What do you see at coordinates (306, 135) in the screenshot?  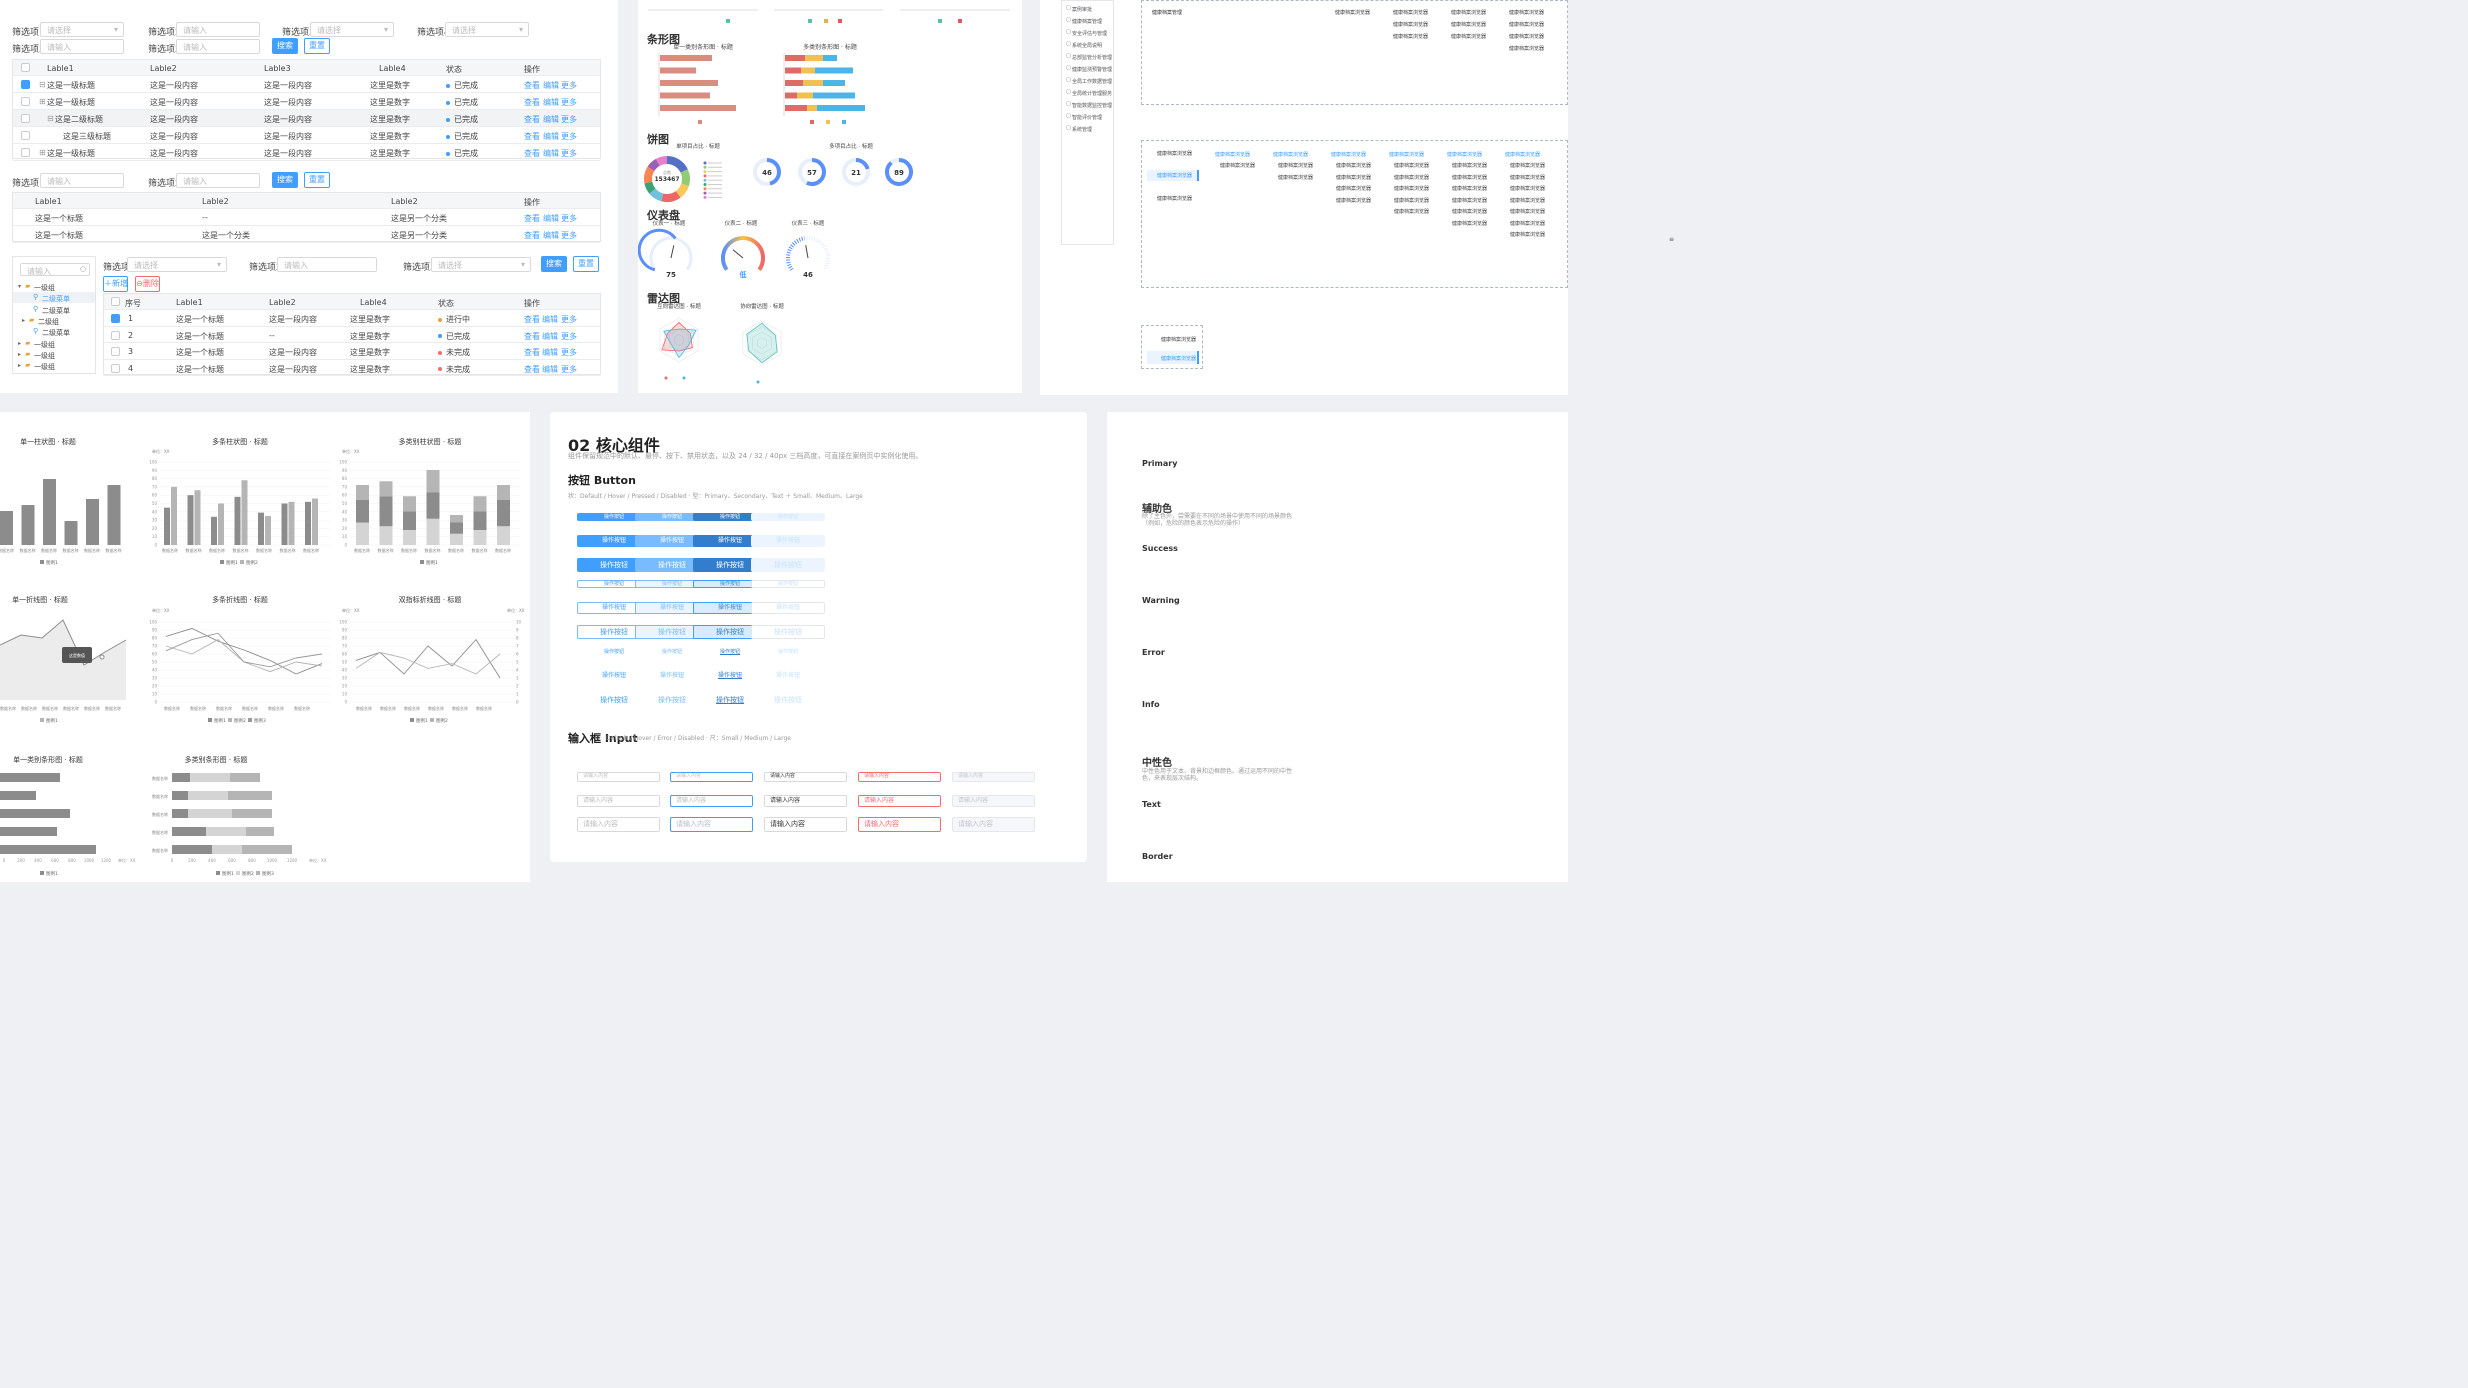 I see `table-row: 这是三级标题 这是一段内容 这是一段内容 这里是数字 已完成 查看 编辑 更多` at bounding box center [306, 135].